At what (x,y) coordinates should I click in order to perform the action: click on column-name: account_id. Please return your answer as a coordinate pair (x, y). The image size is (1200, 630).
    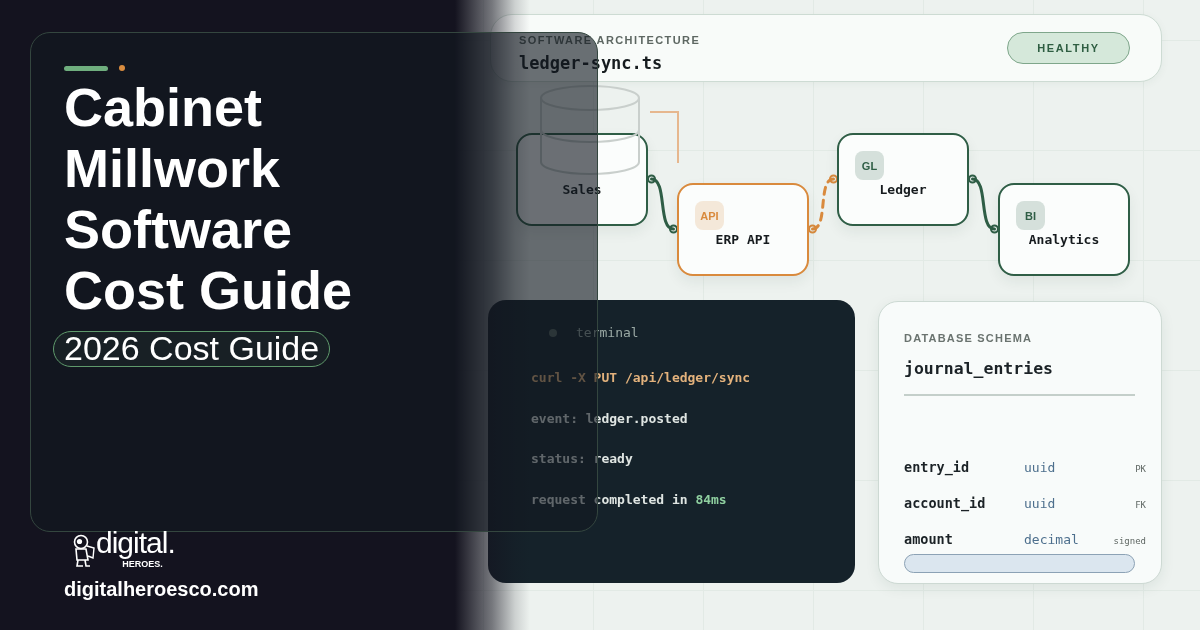
    Looking at the image, I should click on (945, 503).